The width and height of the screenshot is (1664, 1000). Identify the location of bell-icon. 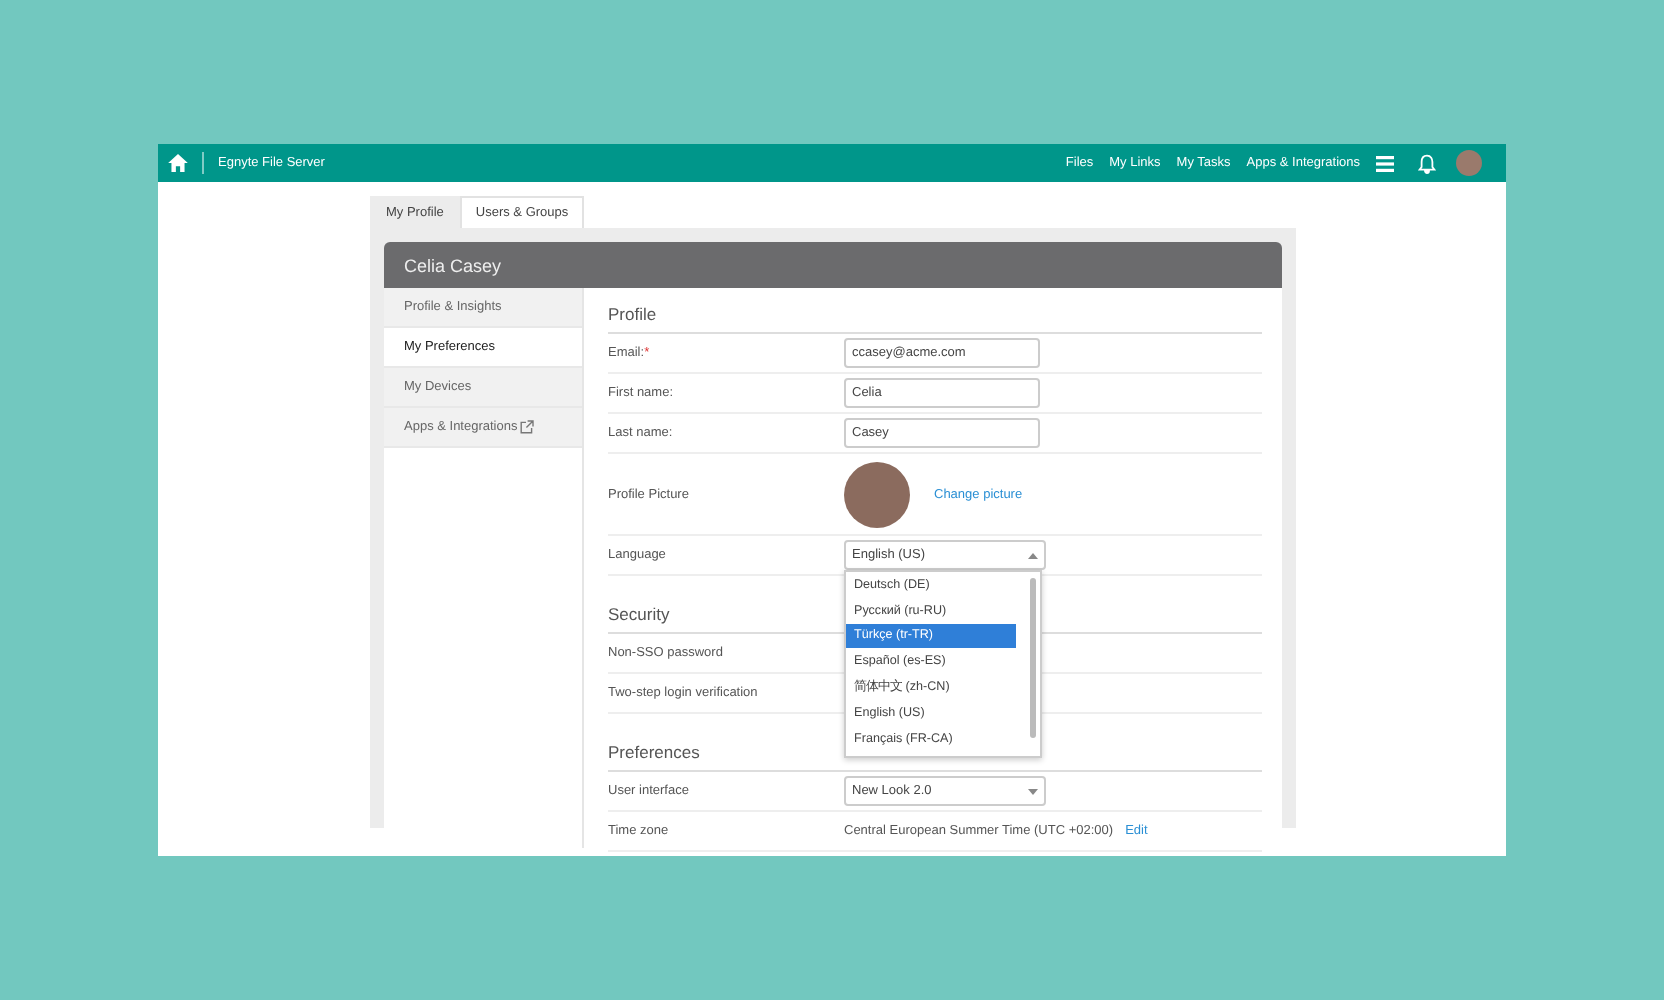
(1427, 163).